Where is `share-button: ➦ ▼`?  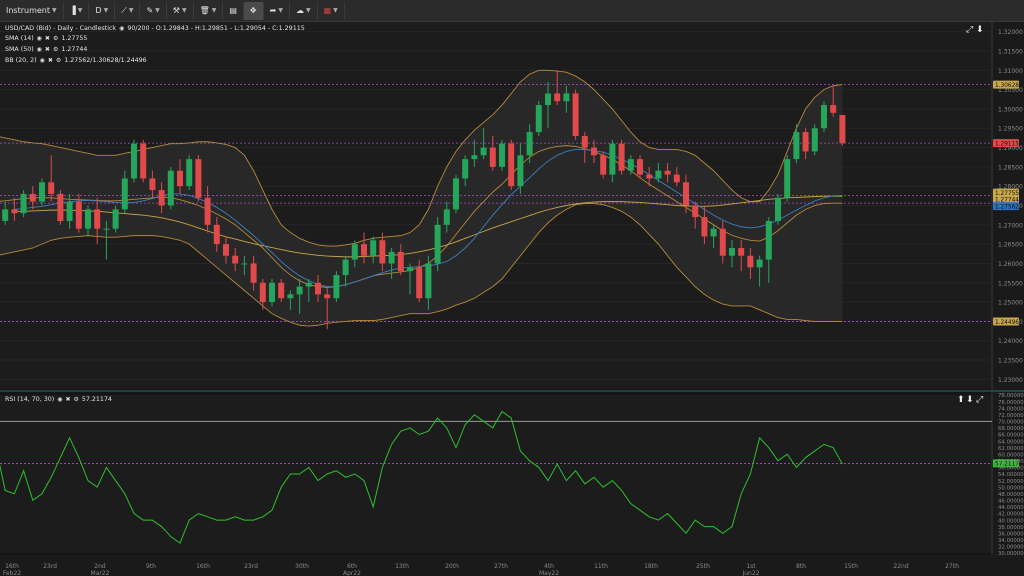 share-button: ➦ ▼ is located at coordinates (277, 10).